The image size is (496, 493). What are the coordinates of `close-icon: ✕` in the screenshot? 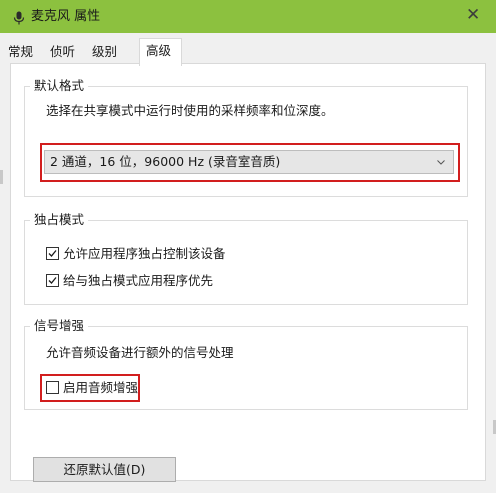 It's located at (473, 15).